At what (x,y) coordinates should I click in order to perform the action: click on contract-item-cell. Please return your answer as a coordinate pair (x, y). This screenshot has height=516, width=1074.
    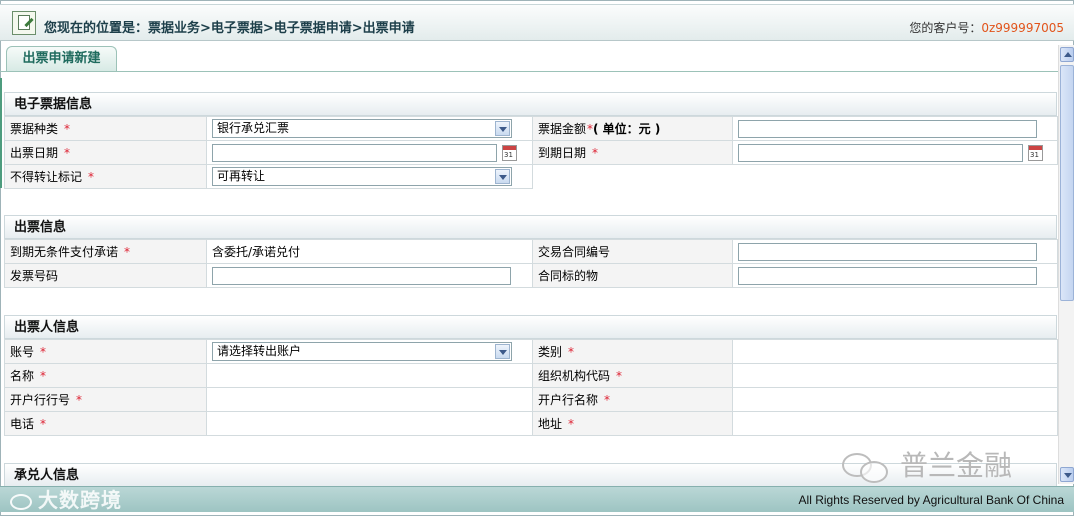
    Looking at the image, I should click on (895, 275).